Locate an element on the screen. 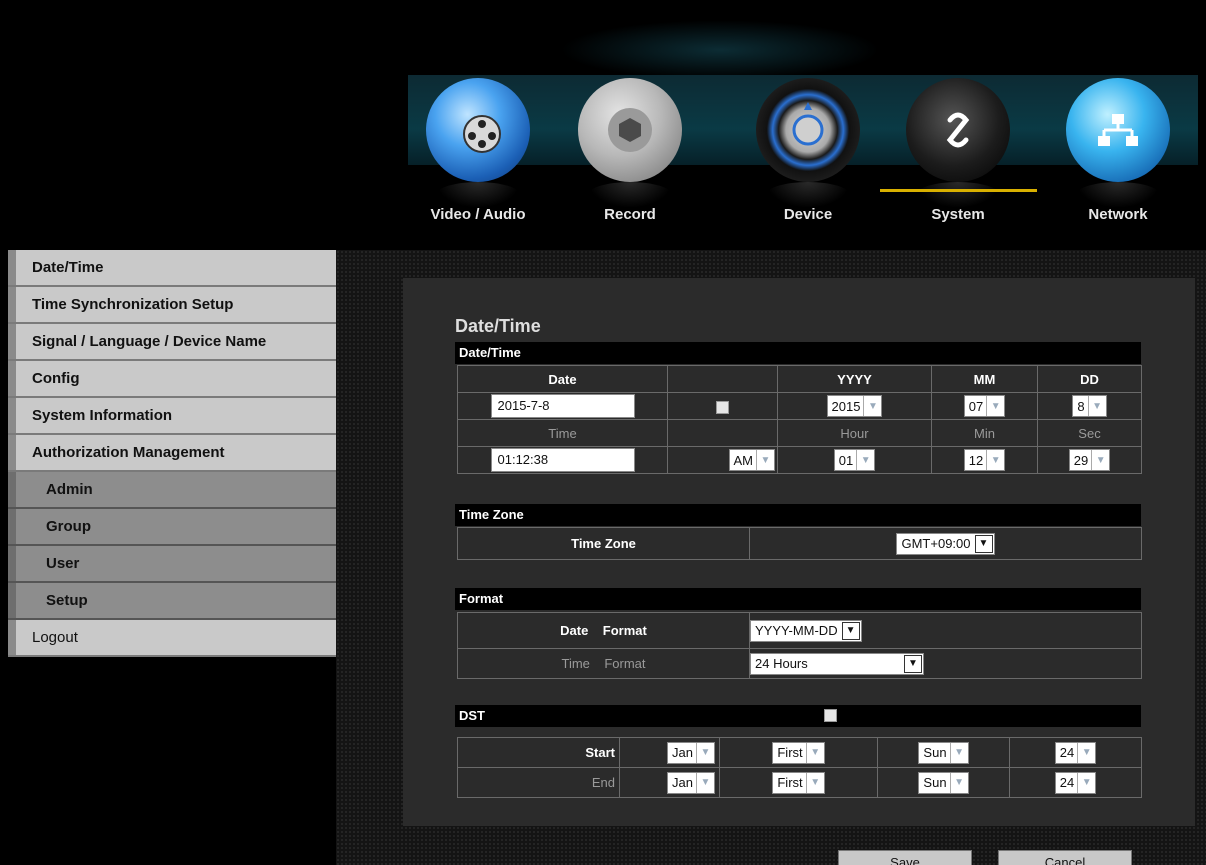  system-icon is located at coordinates (958, 130).